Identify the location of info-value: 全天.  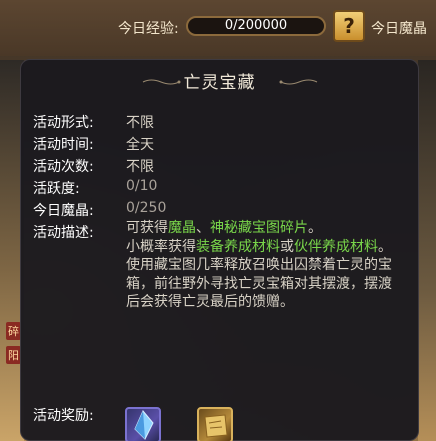
(140, 145).